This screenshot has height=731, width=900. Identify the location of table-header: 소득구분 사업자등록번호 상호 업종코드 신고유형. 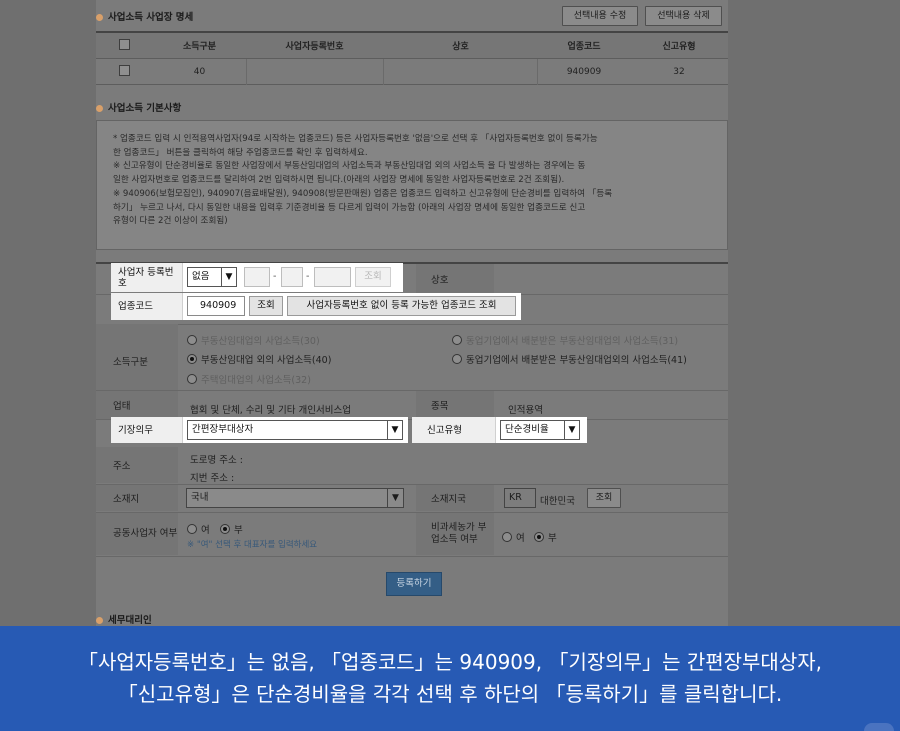
(412, 46).